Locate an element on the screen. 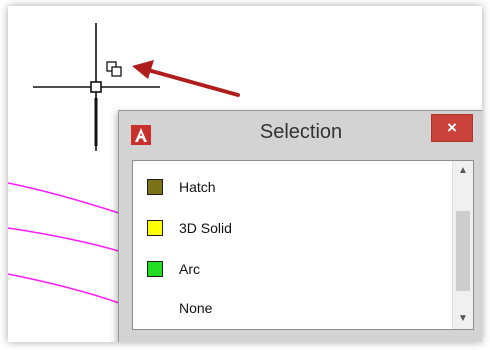 The width and height of the screenshot is (490, 350). close-button: × is located at coordinates (452, 128).